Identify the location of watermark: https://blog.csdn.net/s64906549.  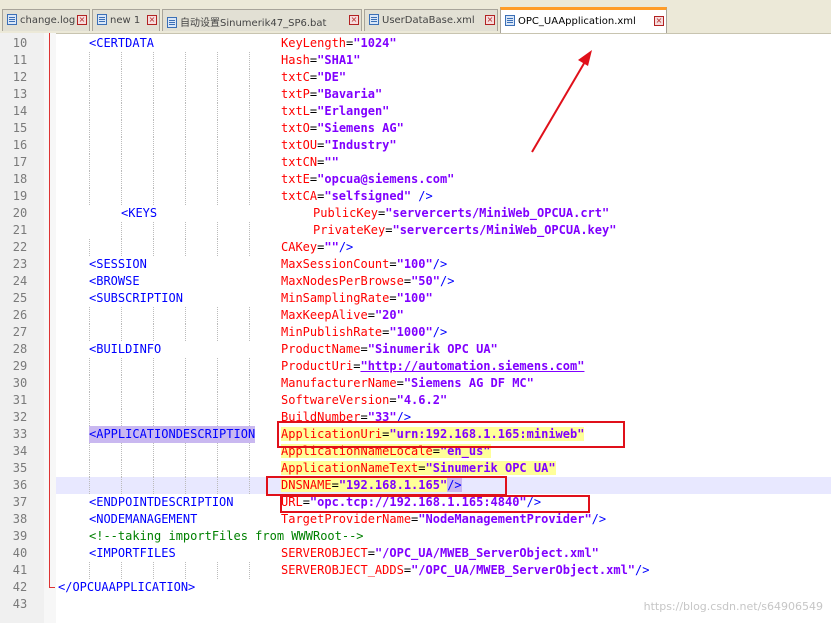
(733, 606).